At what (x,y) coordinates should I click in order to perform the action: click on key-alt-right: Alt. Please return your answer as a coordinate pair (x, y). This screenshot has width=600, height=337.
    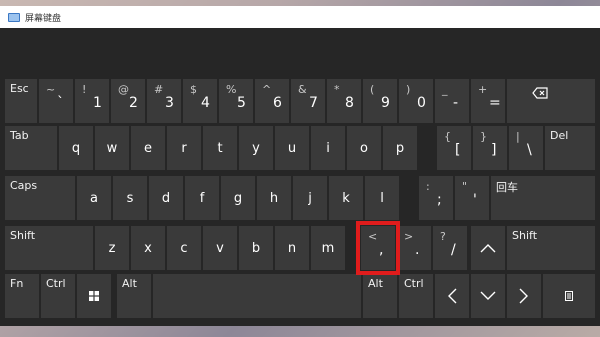
    Looking at the image, I should click on (380, 296).